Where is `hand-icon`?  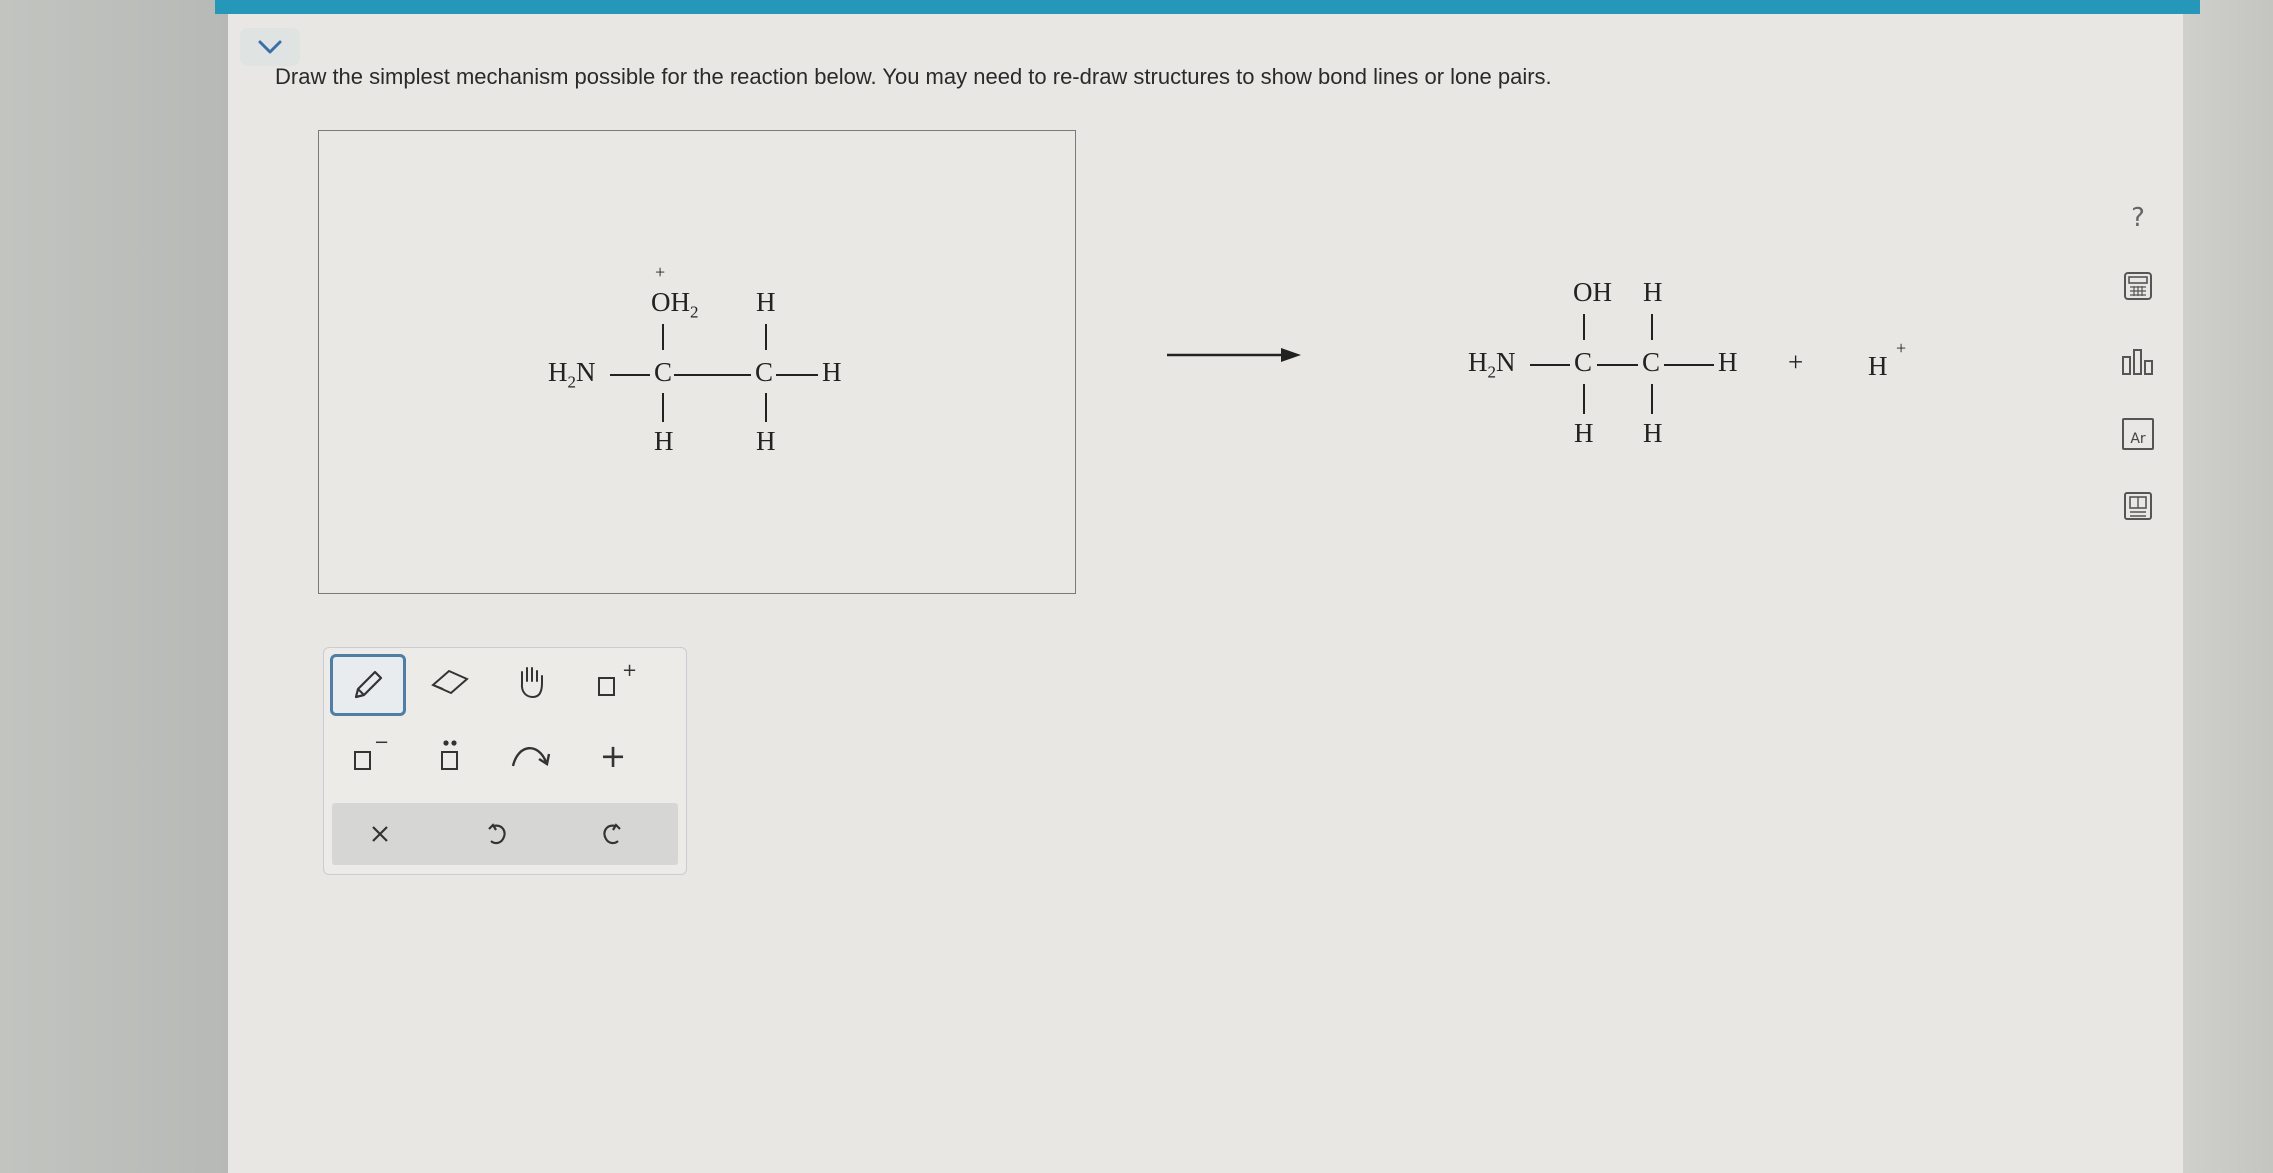
hand-icon is located at coordinates (531, 683).